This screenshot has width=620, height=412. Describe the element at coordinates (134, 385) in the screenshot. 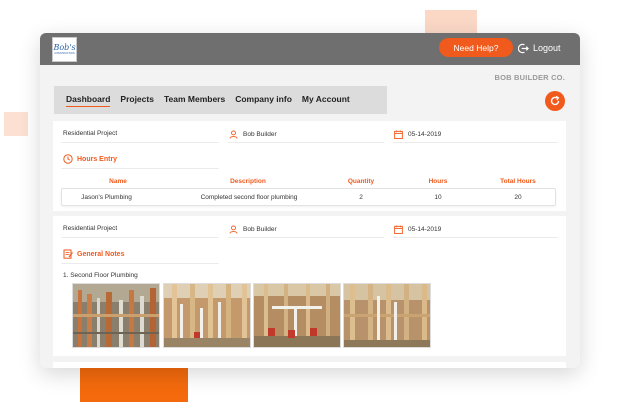

I see `decorative-bar-bottom` at that location.